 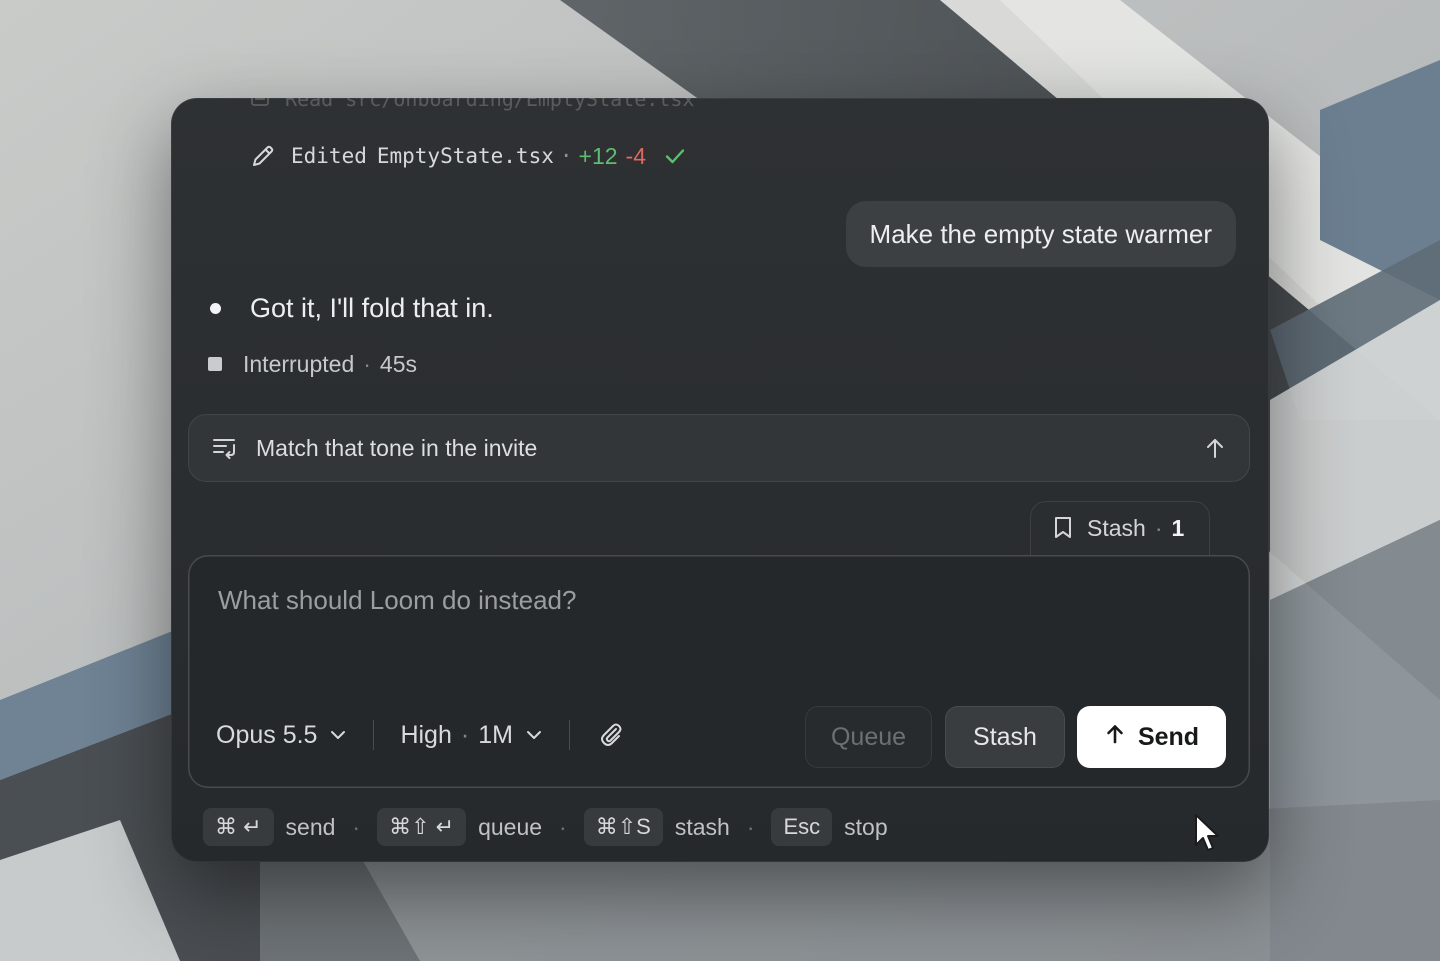 What do you see at coordinates (611, 735) in the screenshot?
I see `paperclip-icon` at bounding box center [611, 735].